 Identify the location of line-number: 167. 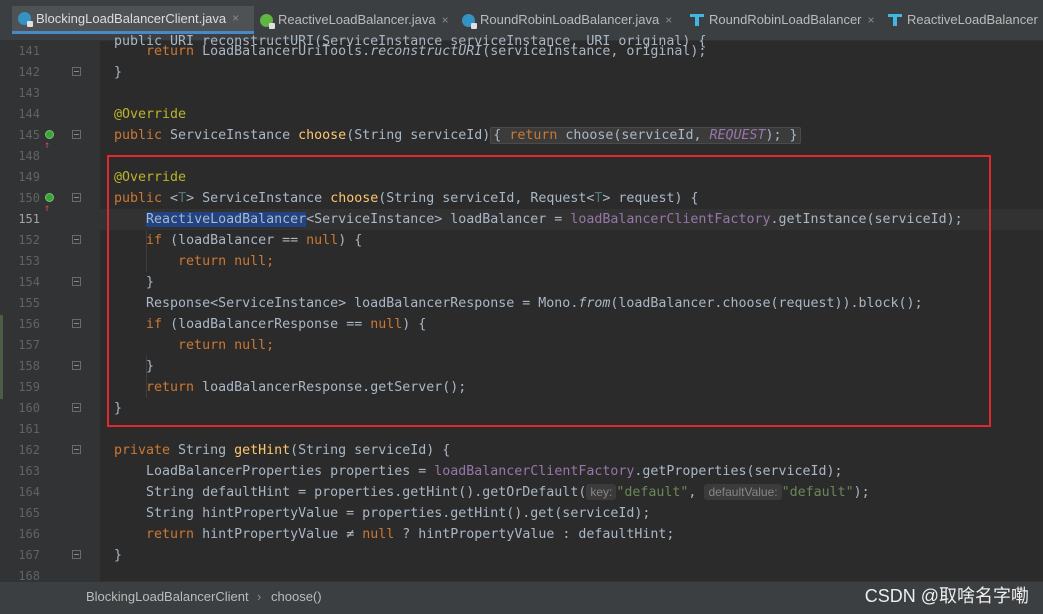
(29, 555).